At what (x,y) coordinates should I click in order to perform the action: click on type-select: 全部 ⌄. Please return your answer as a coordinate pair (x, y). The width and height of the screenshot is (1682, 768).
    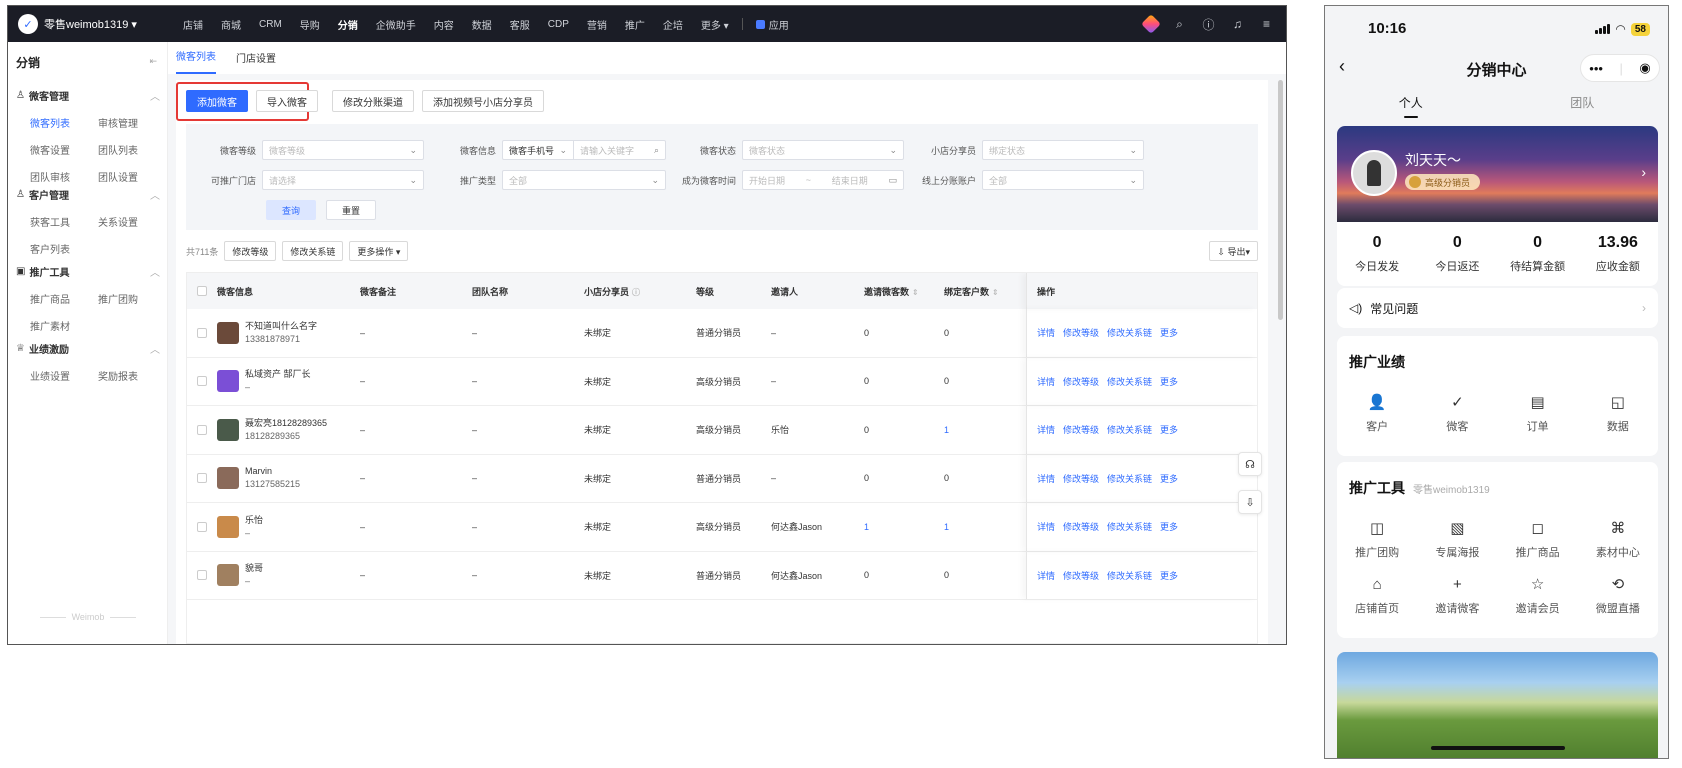
    Looking at the image, I should click on (584, 180).